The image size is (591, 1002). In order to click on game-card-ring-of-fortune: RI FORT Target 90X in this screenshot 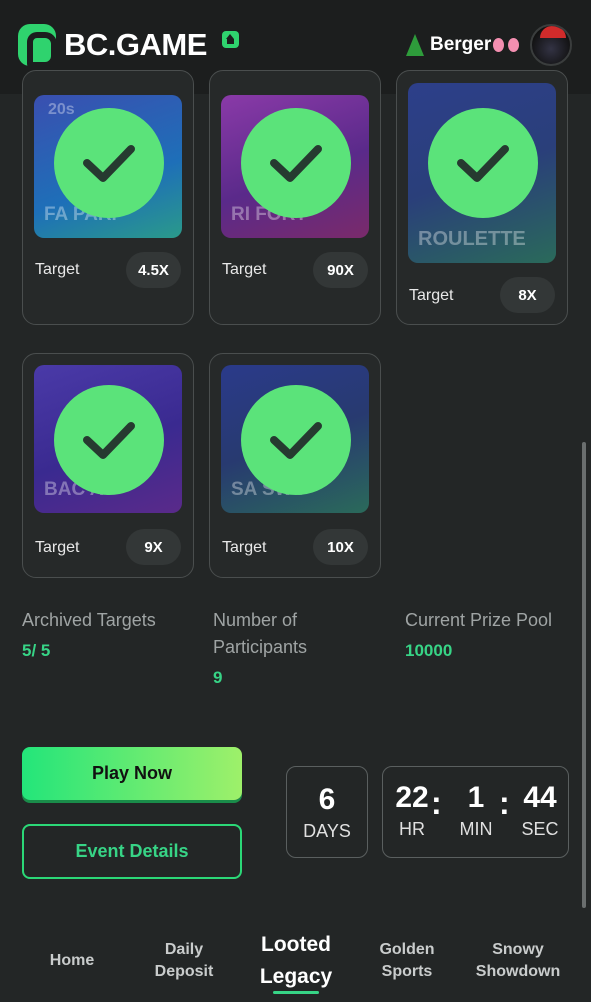, I will do `click(295, 197)`.